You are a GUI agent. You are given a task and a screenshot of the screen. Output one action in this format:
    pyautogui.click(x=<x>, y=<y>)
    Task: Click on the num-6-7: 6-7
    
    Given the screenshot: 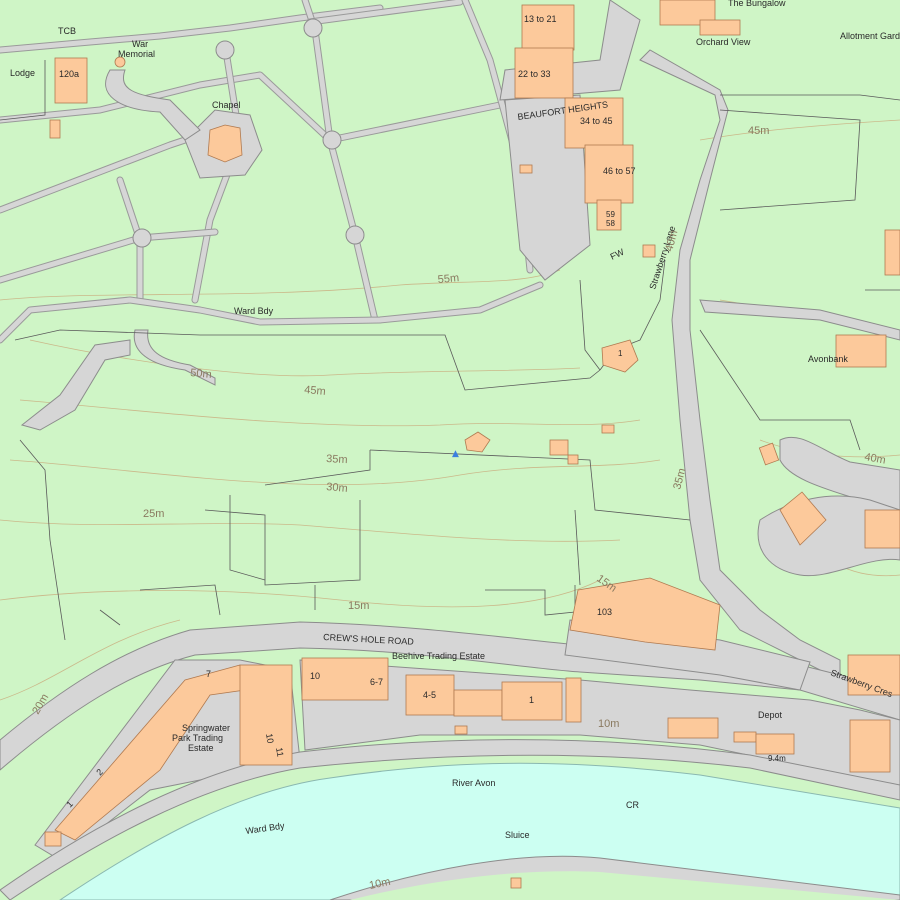 What is the action you would take?
    pyautogui.click(x=376, y=682)
    